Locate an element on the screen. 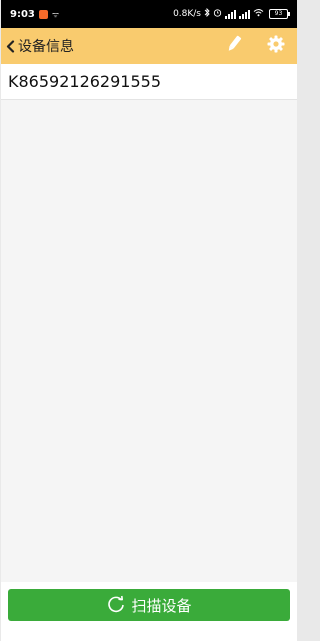  battery-icon: 93 is located at coordinates (279, 14).